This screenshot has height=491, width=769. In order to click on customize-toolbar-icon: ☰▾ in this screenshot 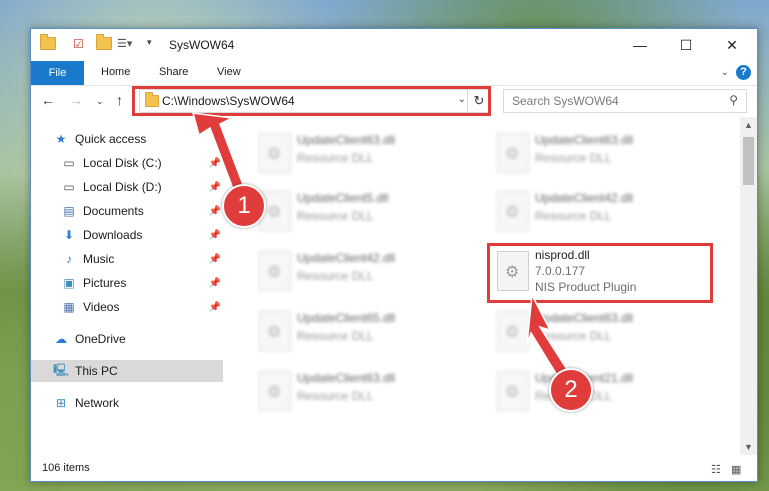, I will do `click(124, 43)`.